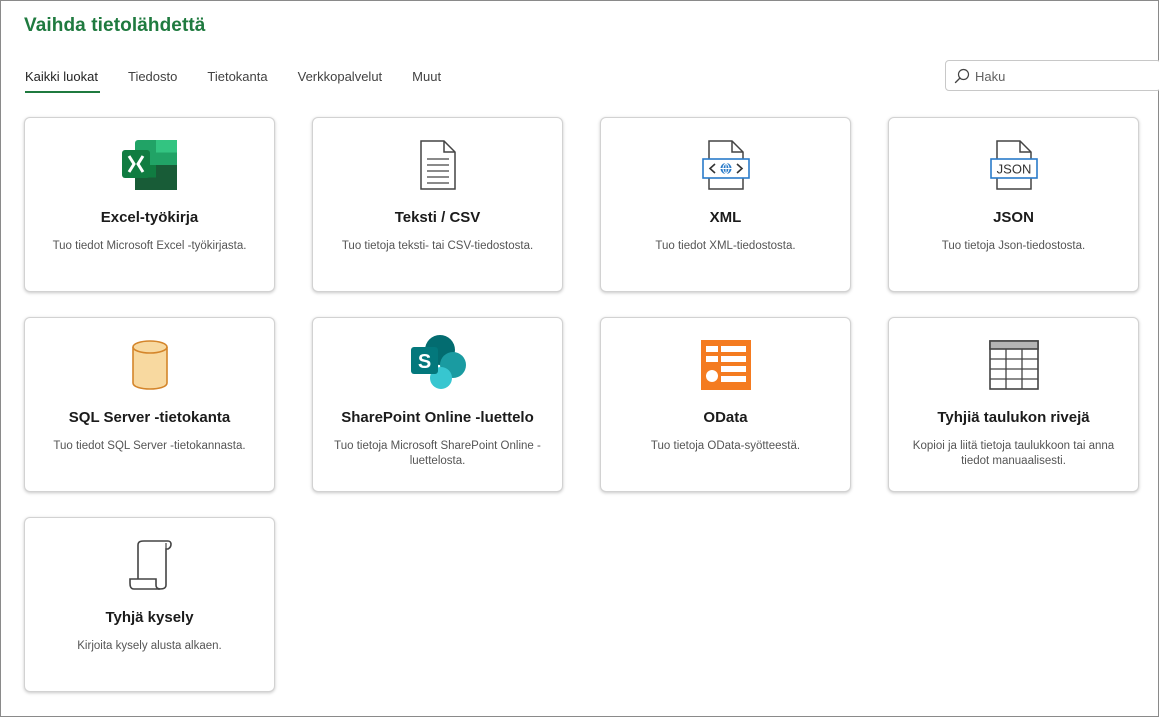 This screenshot has height=717, width=1159. I want to click on search-input, so click(1065, 76).